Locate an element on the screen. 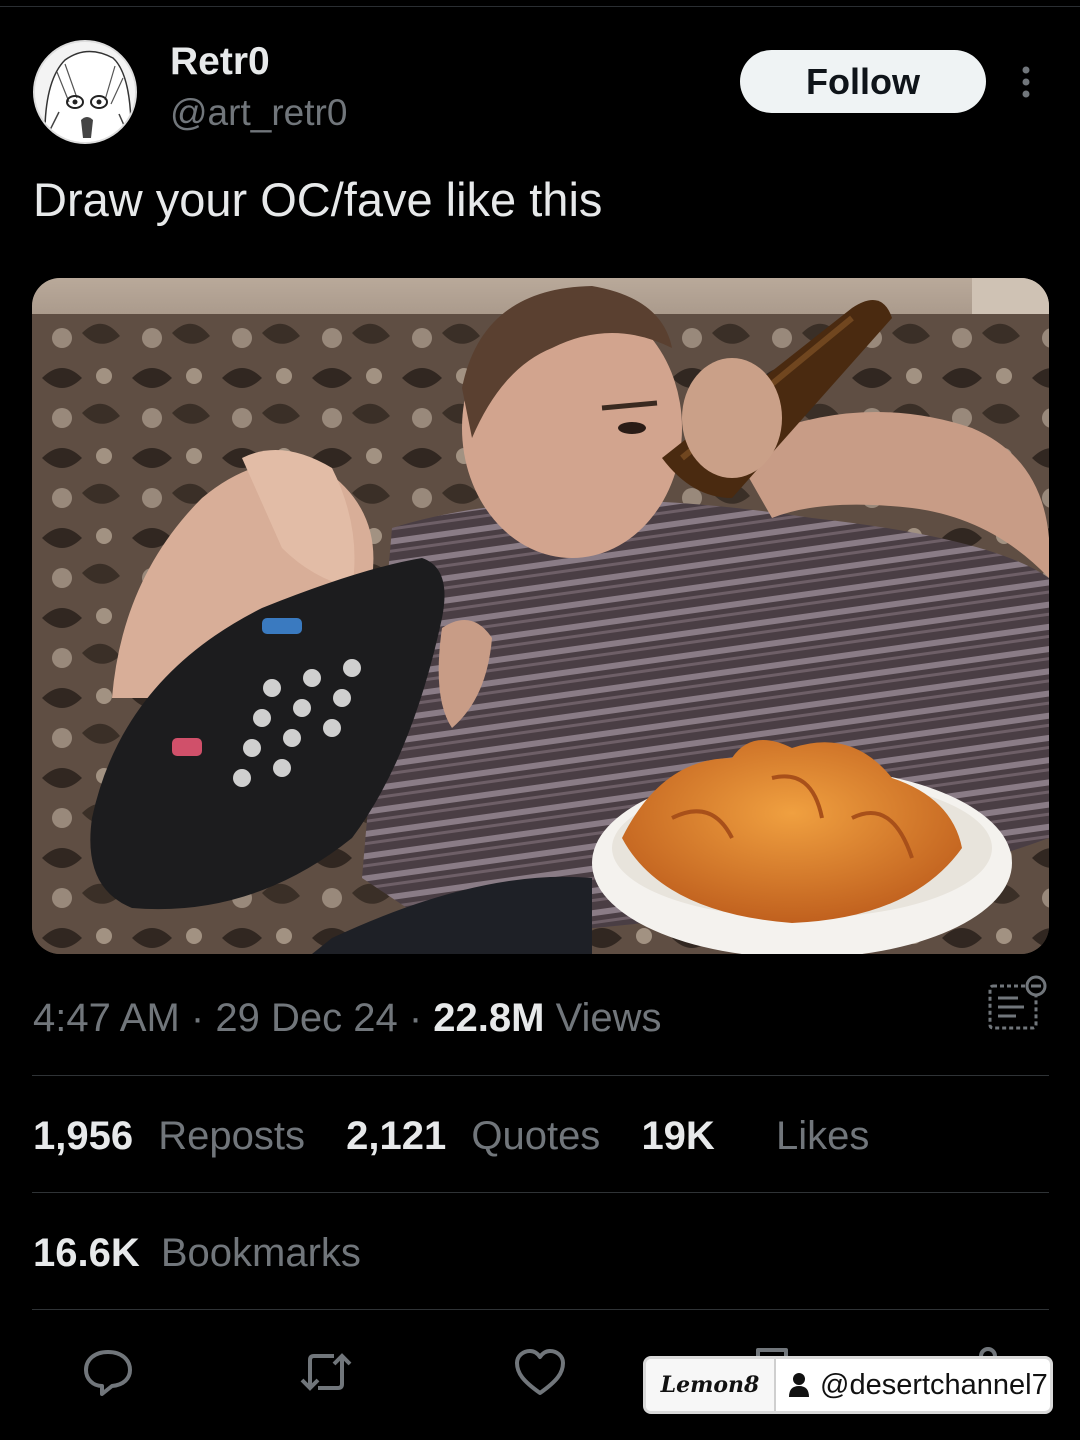  reposts-stat: 1,956 Reposts is located at coordinates (169, 1136).